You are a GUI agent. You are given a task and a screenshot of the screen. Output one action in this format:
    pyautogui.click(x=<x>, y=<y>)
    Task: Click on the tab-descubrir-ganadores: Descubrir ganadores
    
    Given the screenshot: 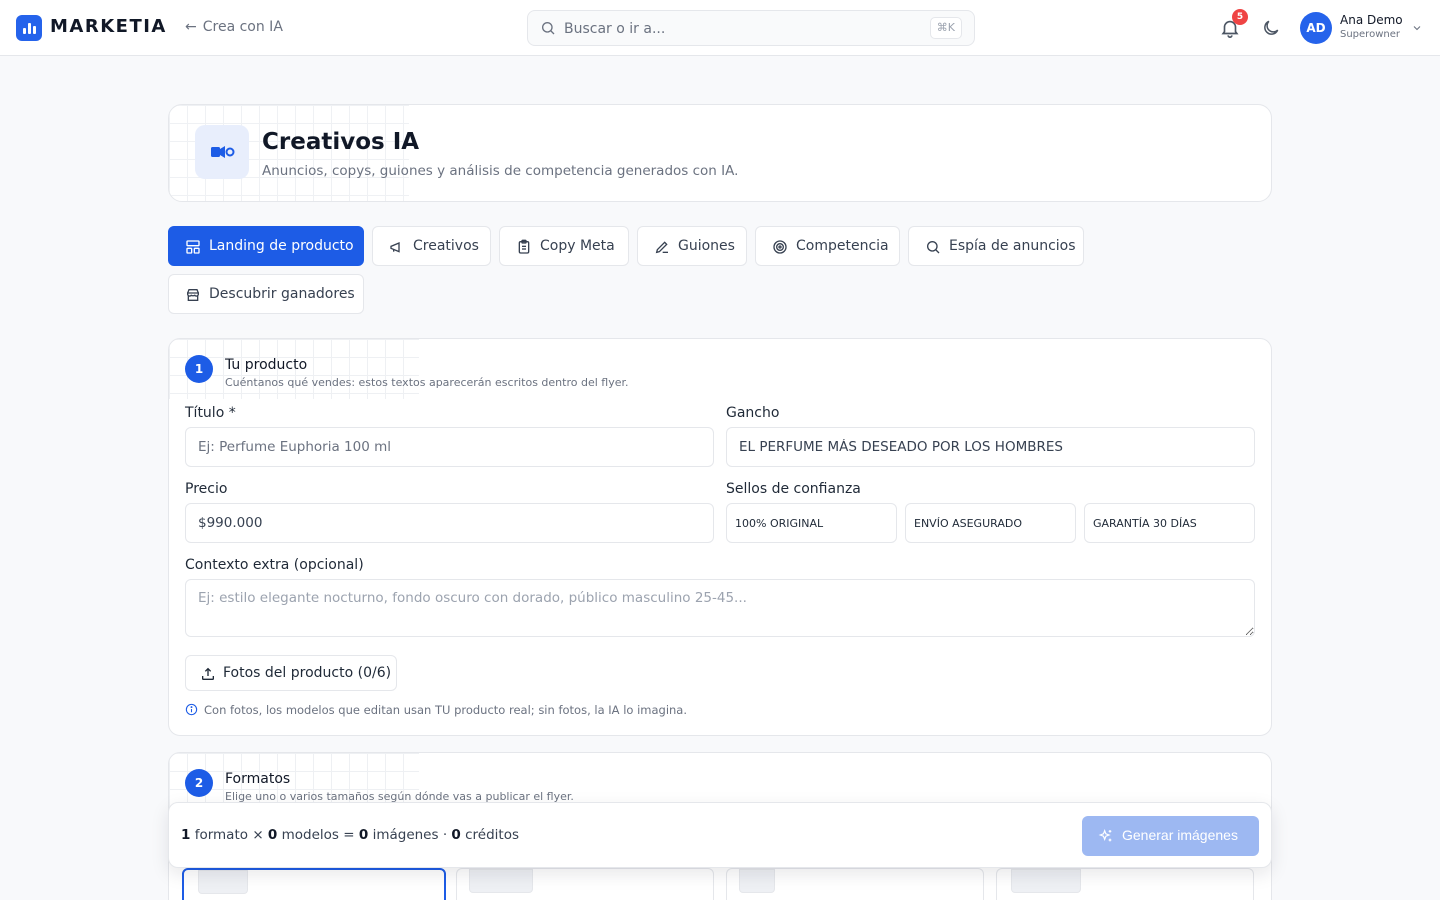 What is the action you would take?
    pyautogui.click(x=266, y=294)
    